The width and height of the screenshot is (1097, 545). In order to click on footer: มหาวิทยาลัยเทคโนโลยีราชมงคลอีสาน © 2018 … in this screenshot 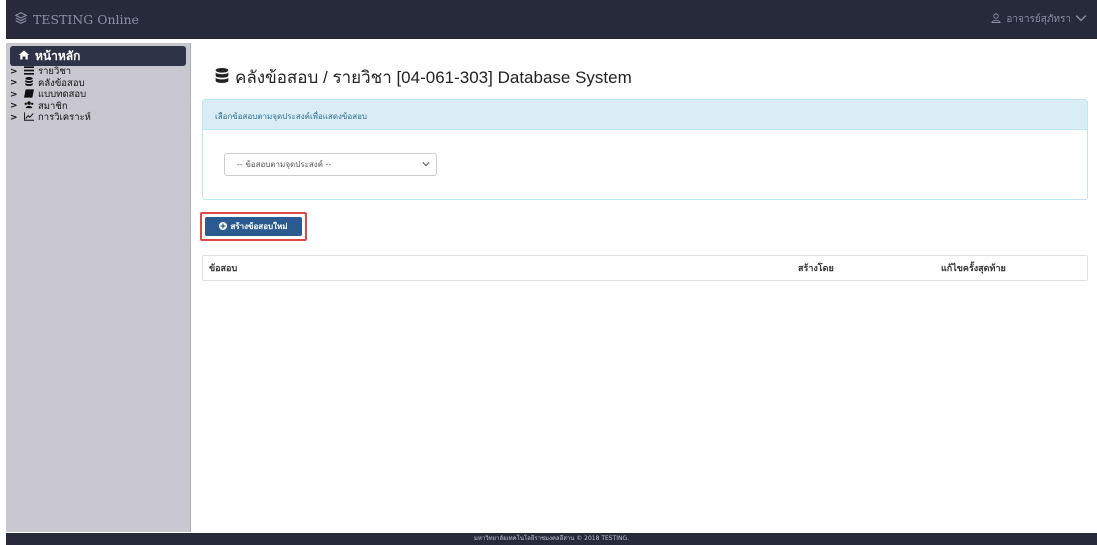, I will do `click(551, 539)`.